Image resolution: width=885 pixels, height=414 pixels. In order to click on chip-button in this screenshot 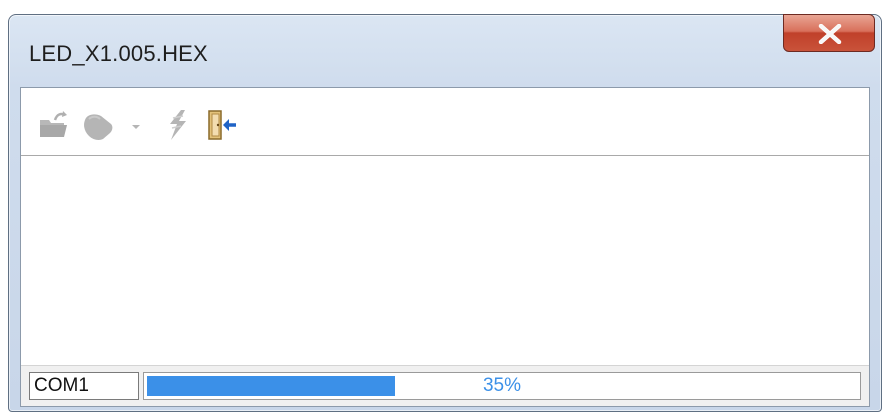, I will do `click(98, 125)`.